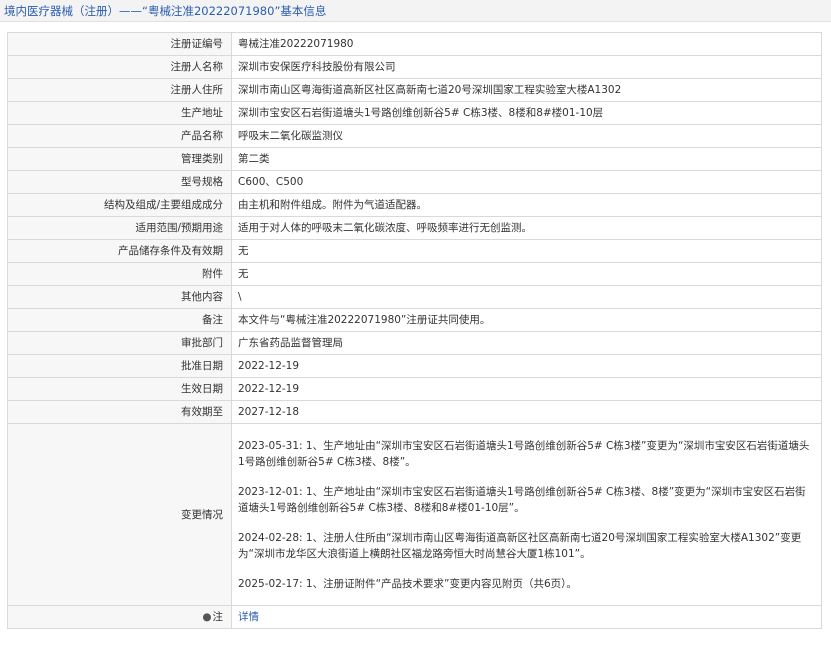 The image size is (831, 658). I want to click on row-value: 深圳市南山区粤海街道高新区社区高新南七道20号深圳国家工程实验室大楼A1302, so click(526, 90).